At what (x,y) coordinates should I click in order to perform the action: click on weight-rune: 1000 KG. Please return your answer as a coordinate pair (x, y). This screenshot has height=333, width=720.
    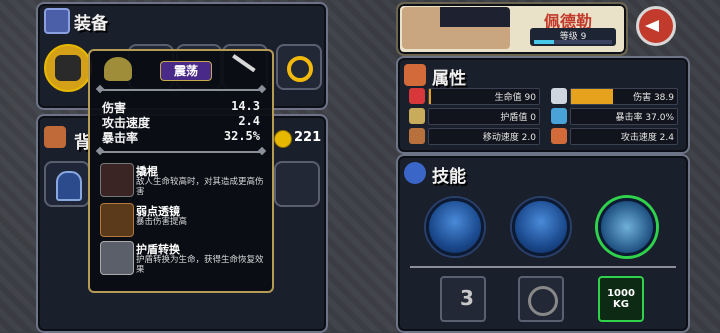
    Looking at the image, I should click on (621, 299).